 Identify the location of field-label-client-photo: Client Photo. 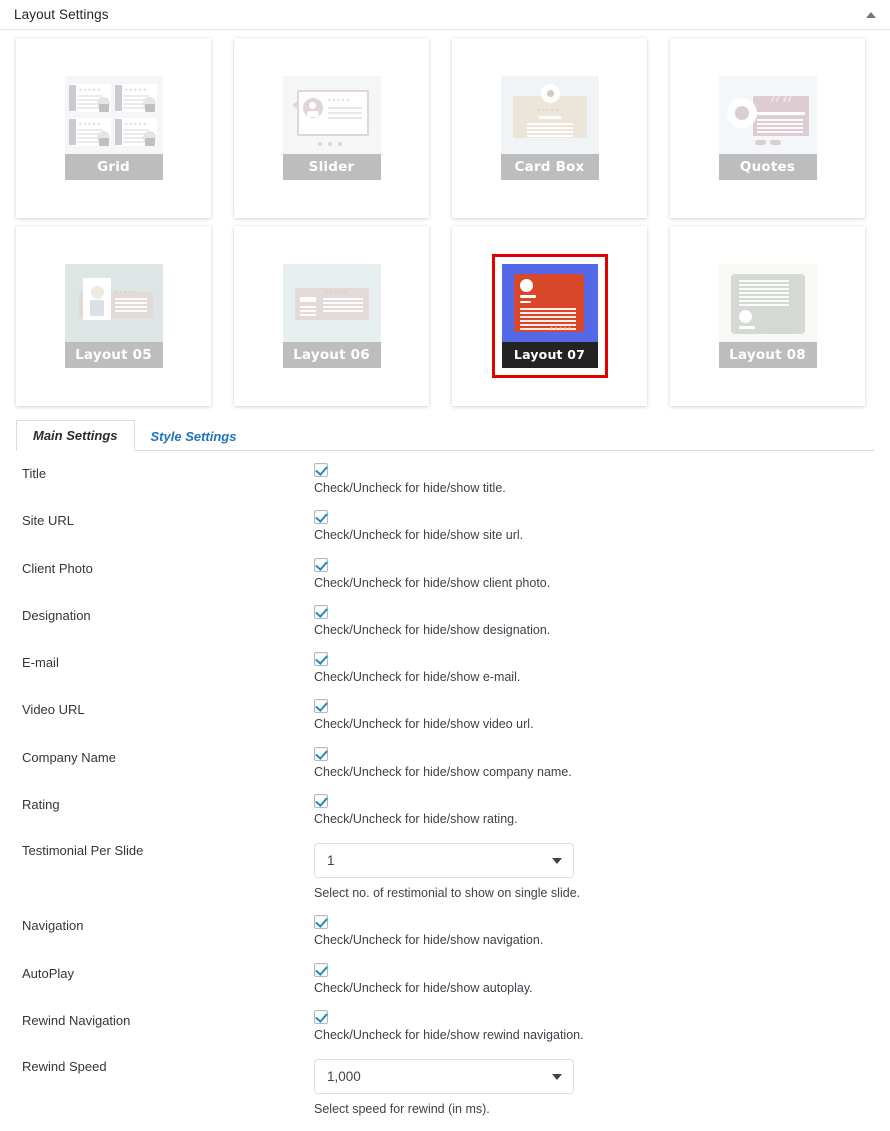
(57, 568).